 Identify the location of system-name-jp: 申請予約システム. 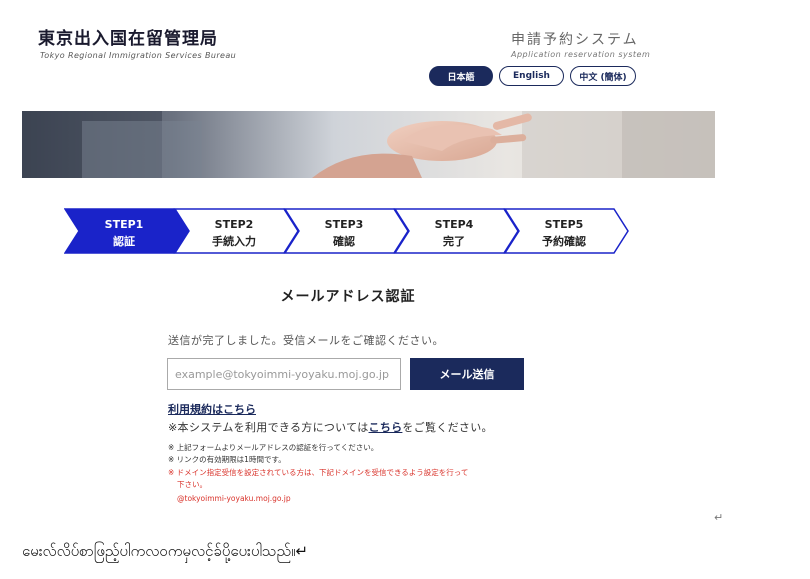
(575, 40).